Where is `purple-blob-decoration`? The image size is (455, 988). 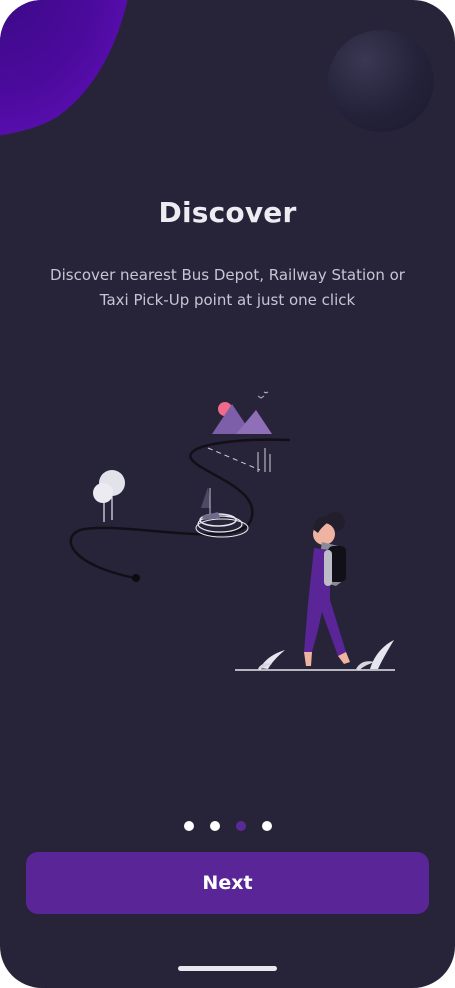 purple-blob-decoration is located at coordinates (64, 68).